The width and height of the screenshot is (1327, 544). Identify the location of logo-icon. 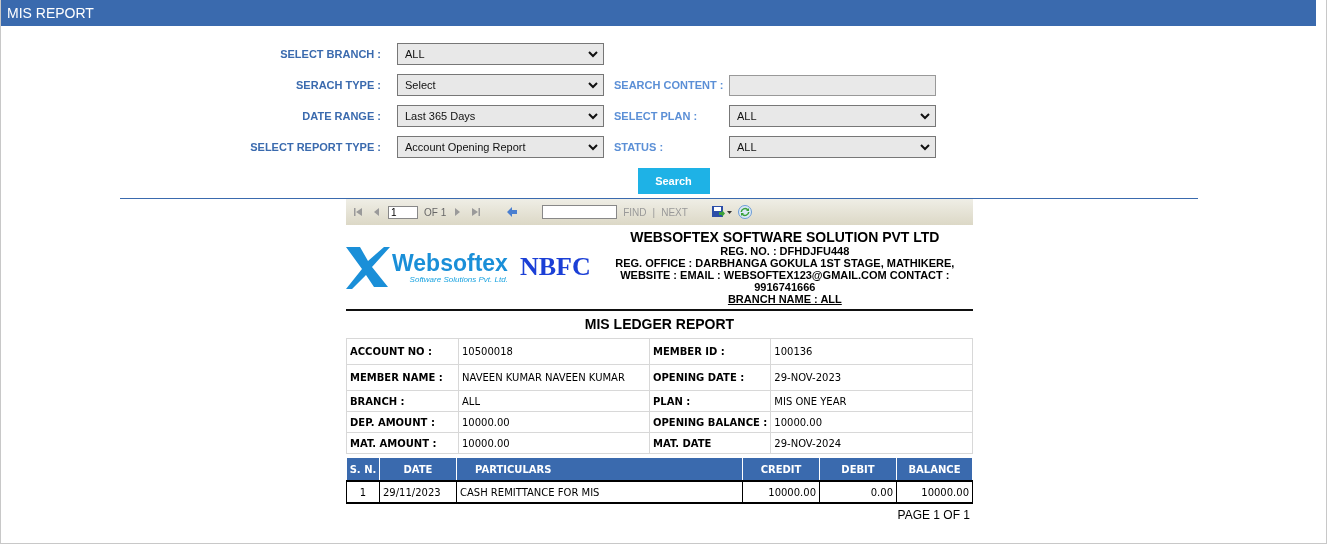
(368, 267).